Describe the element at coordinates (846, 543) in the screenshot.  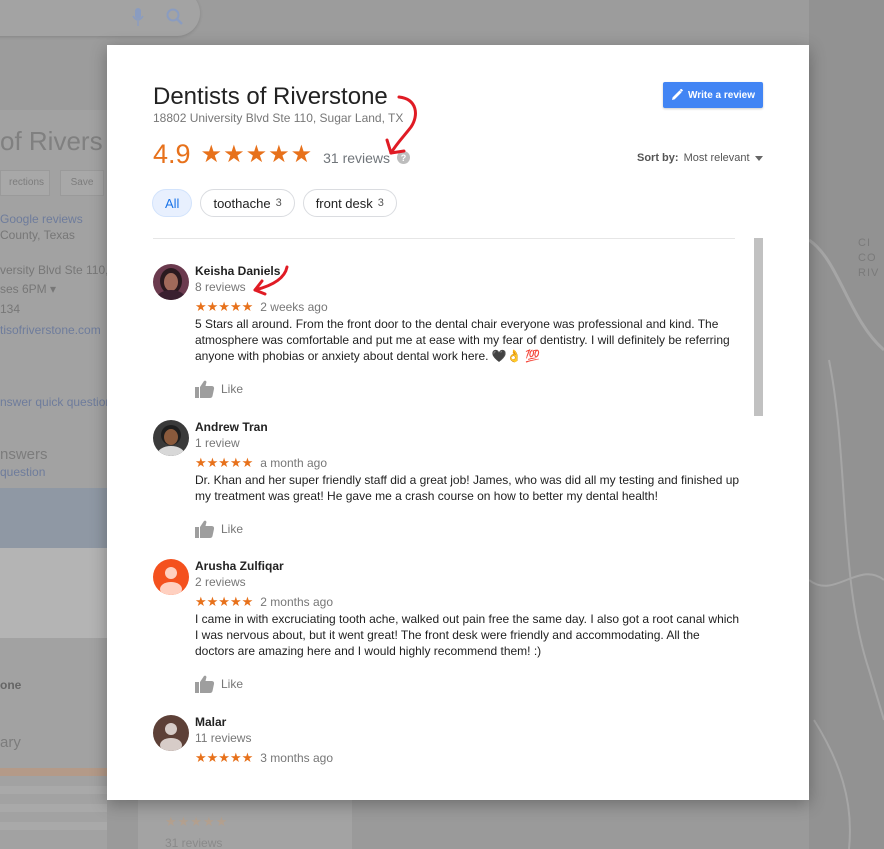
I see `background-map-roads` at that location.